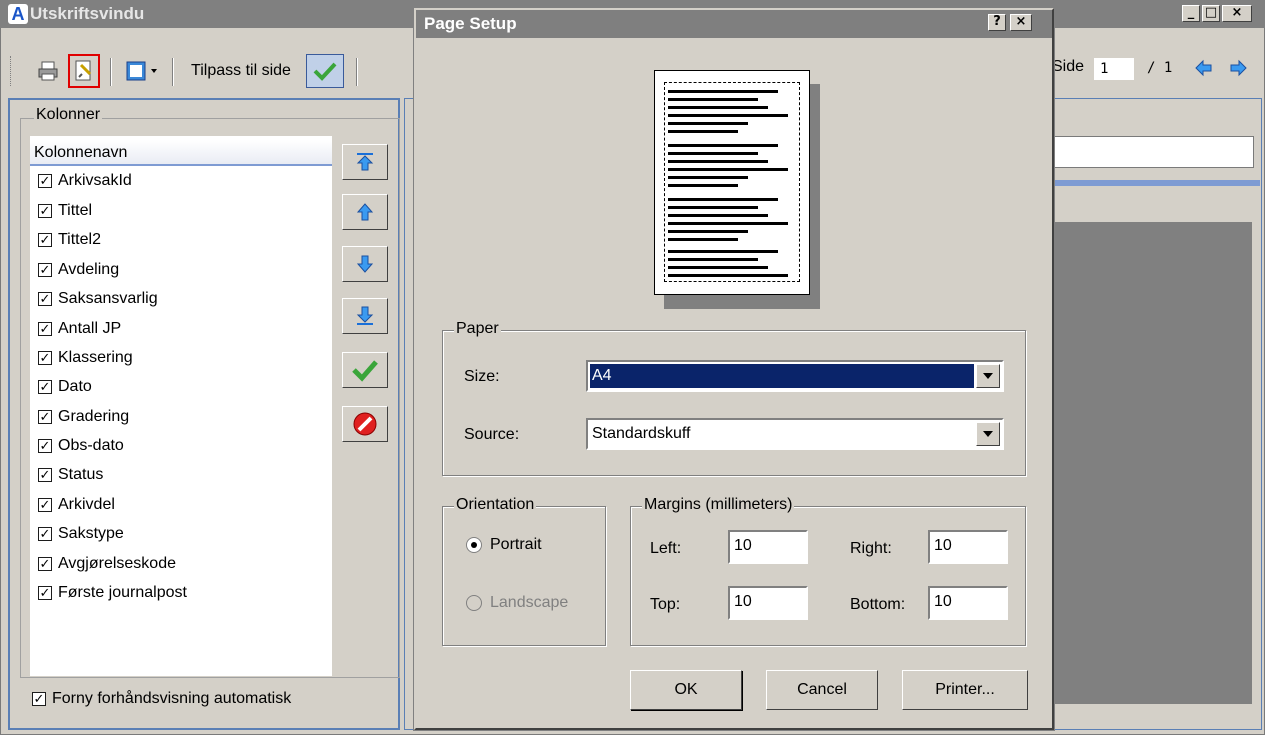 The height and width of the screenshot is (735, 1265). Describe the element at coordinates (81, 446) in the screenshot. I see `list-item: ✓ Obs-dato` at that location.